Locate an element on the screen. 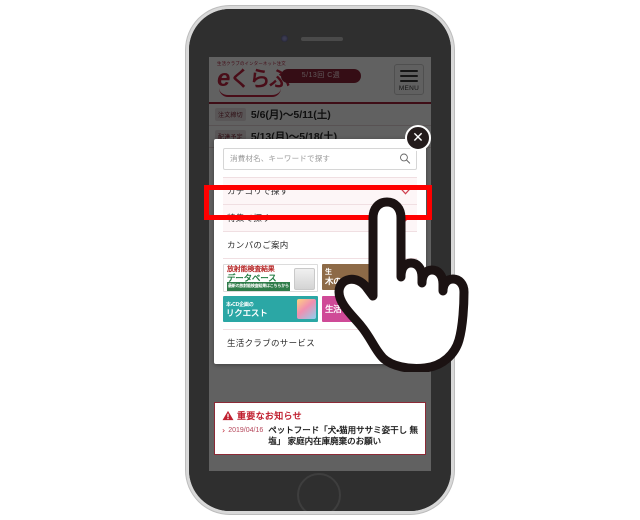 This screenshot has height=520, width=640. site-header: 生活クラブのインターネット注文 eくらぶ 5/13回 C週 MENU is located at coordinates (320, 80).